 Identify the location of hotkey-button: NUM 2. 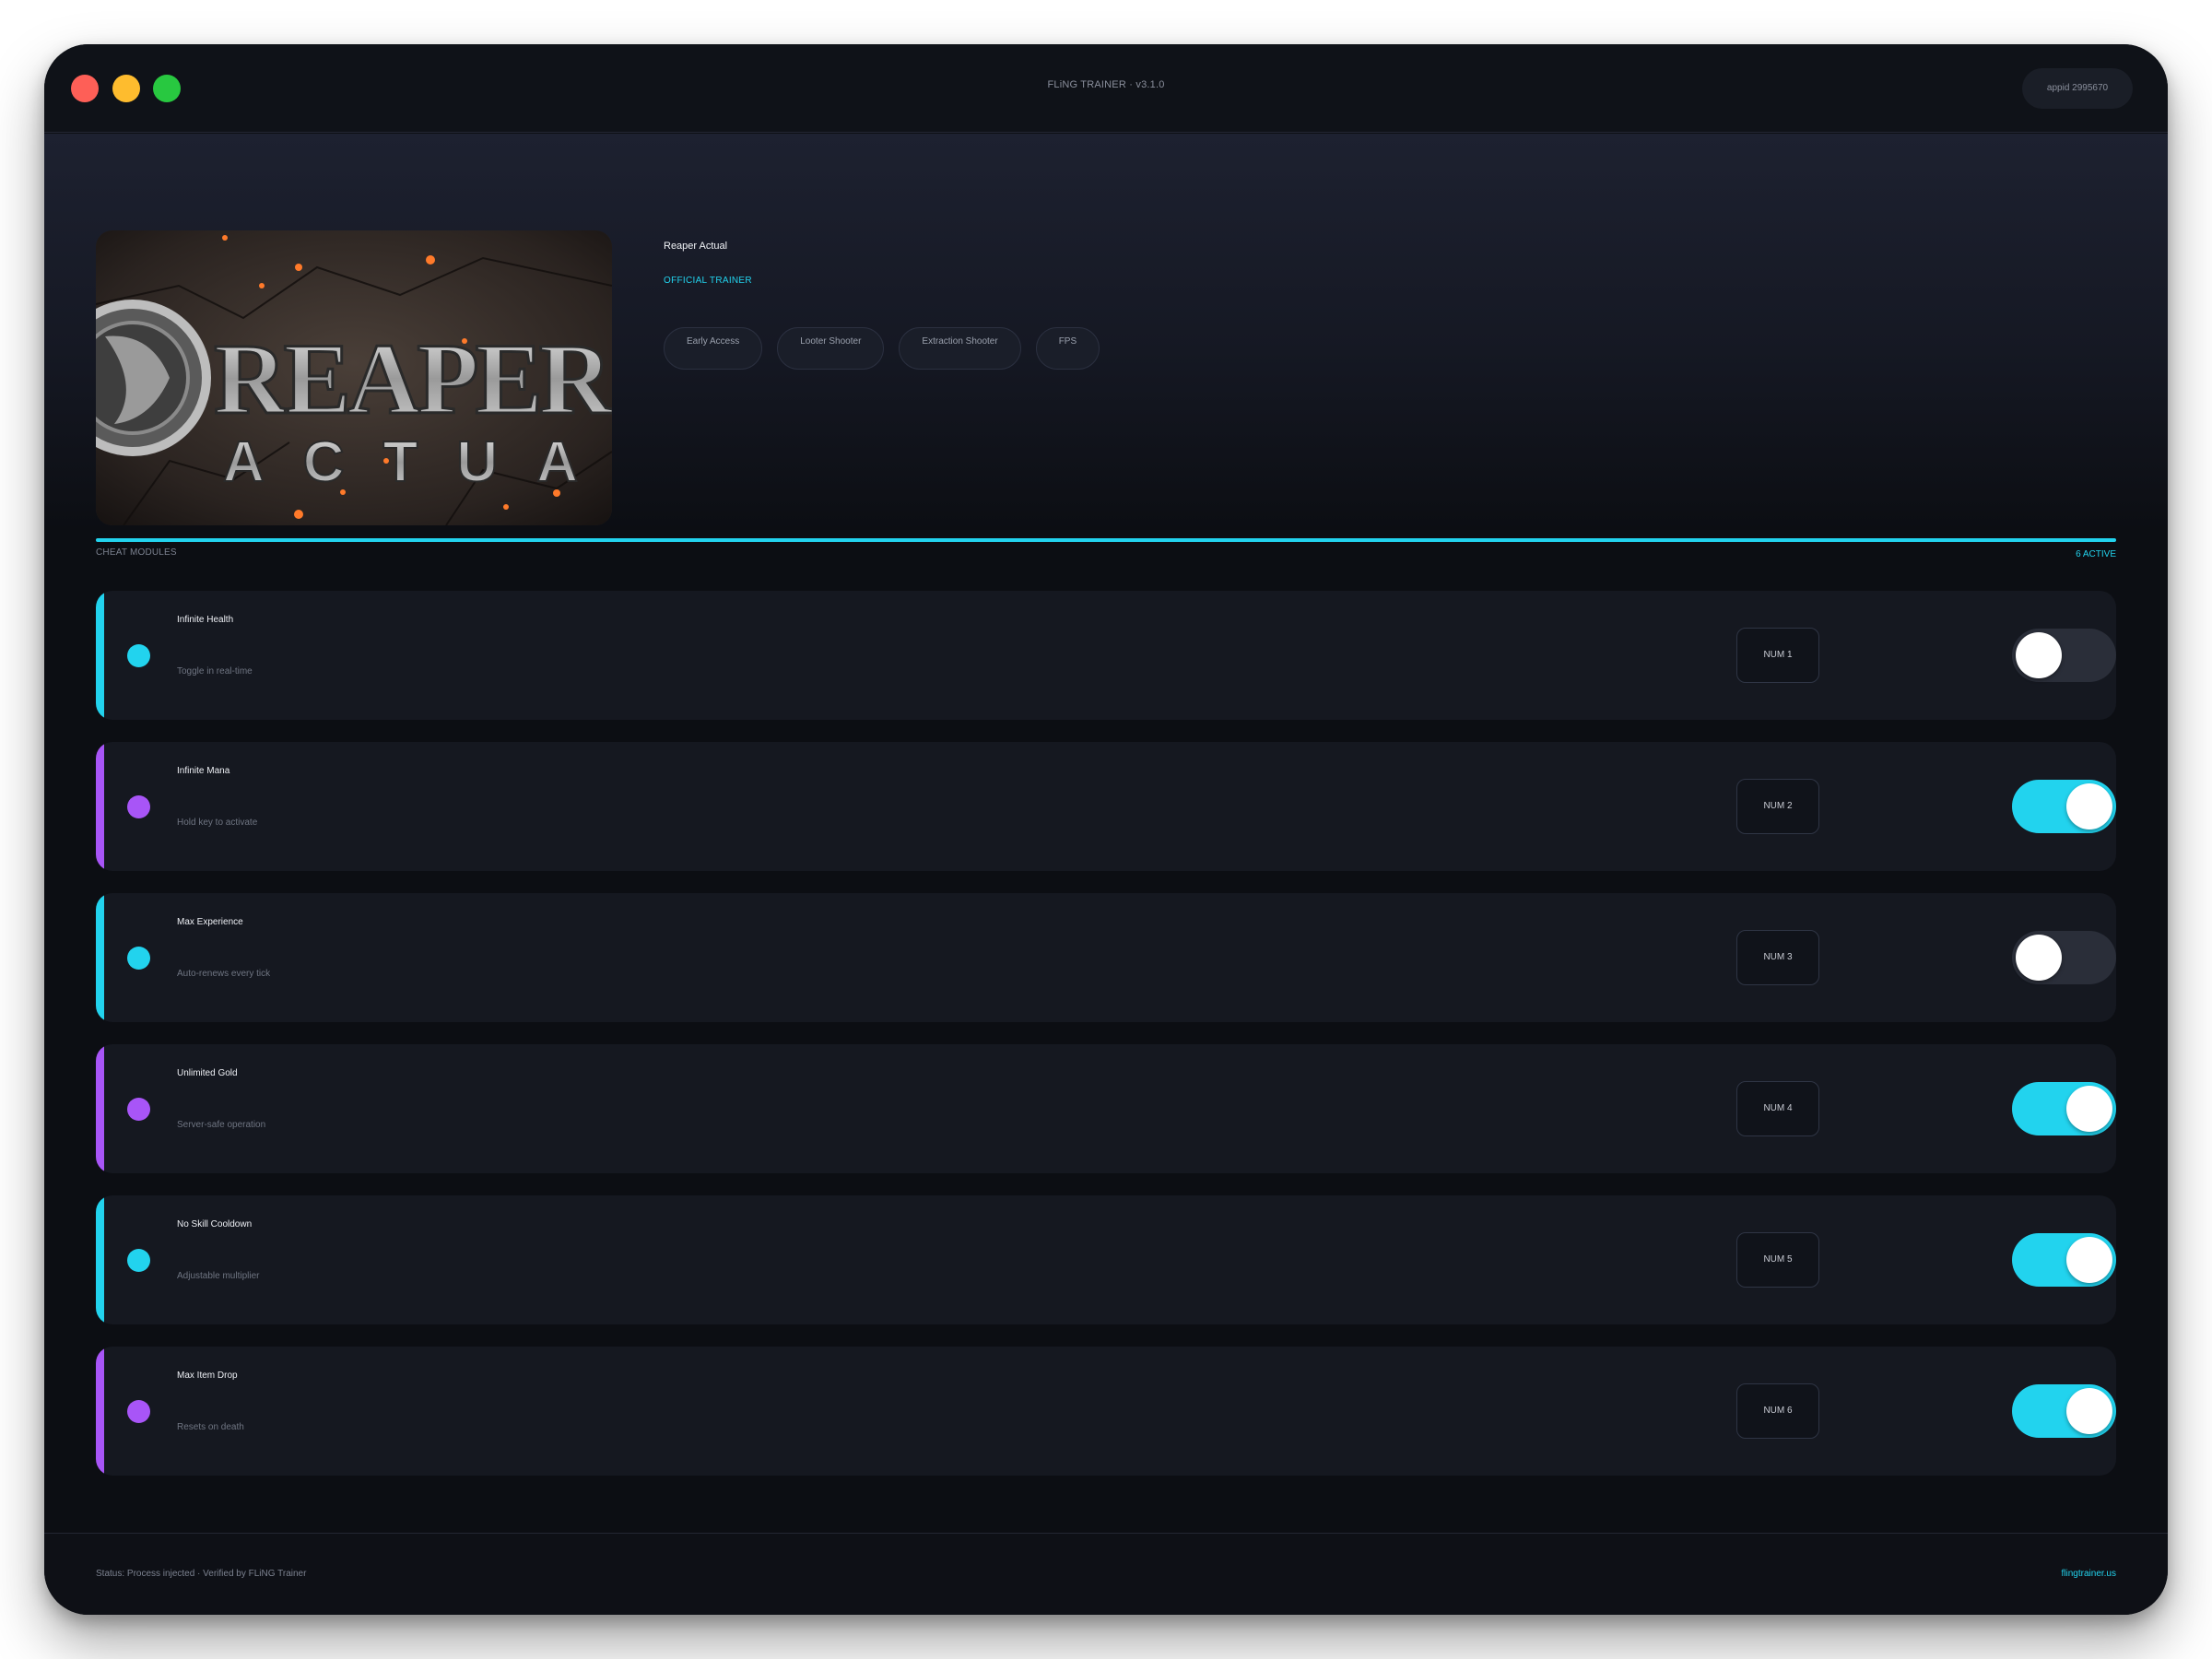
(1777, 806).